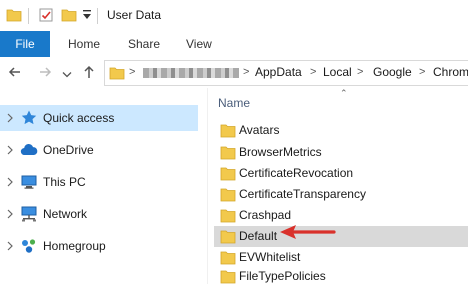  I want to click on address-bar: > > AppData > Local > Google > Chrom, so click(286, 73).